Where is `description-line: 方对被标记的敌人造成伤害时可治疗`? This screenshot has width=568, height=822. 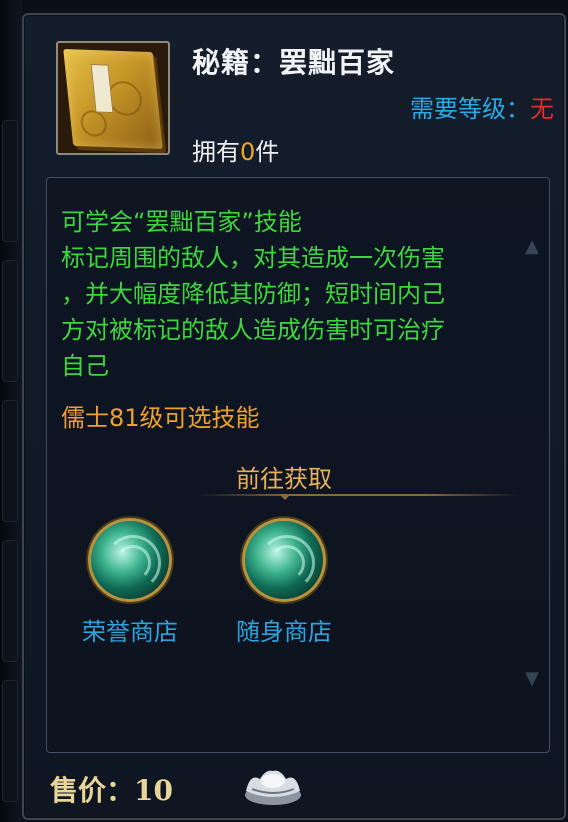 description-line: 方对被标记的敌人造成伤害时可治疗 is located at coordinates (253, 330).